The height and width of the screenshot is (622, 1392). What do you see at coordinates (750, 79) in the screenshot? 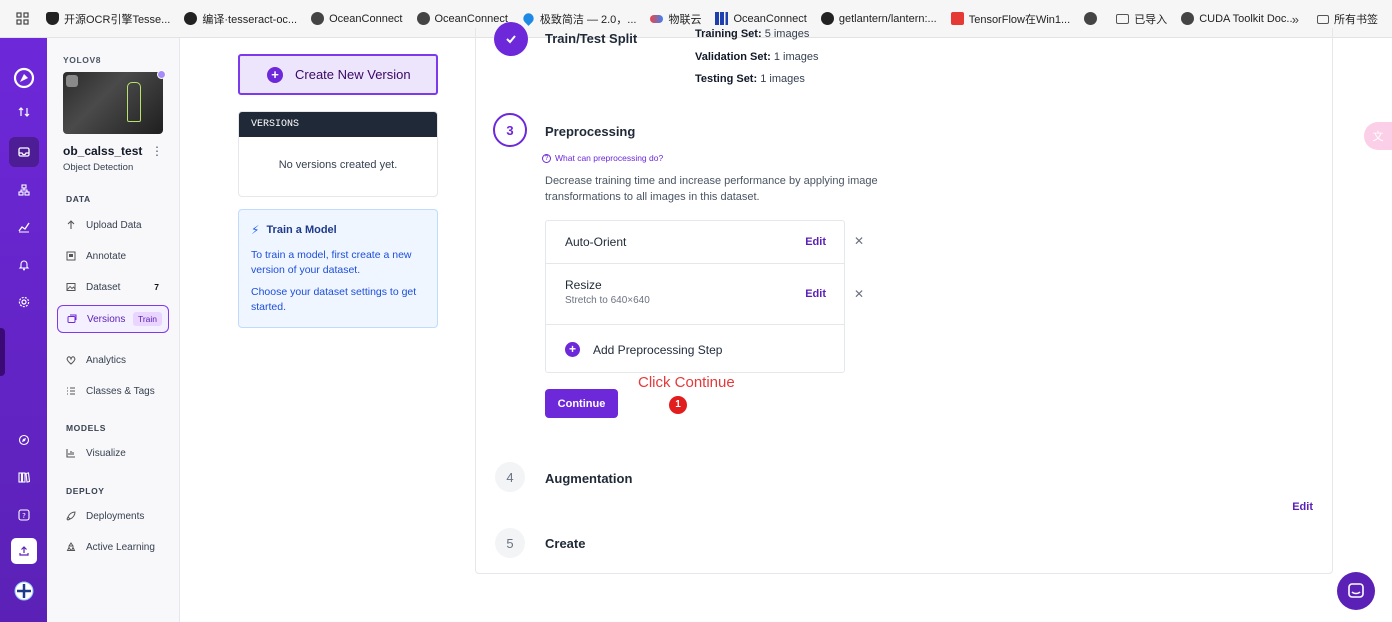
I see `testing-set-row: Testing Set: 1 images` at bounding box center [750, 79].